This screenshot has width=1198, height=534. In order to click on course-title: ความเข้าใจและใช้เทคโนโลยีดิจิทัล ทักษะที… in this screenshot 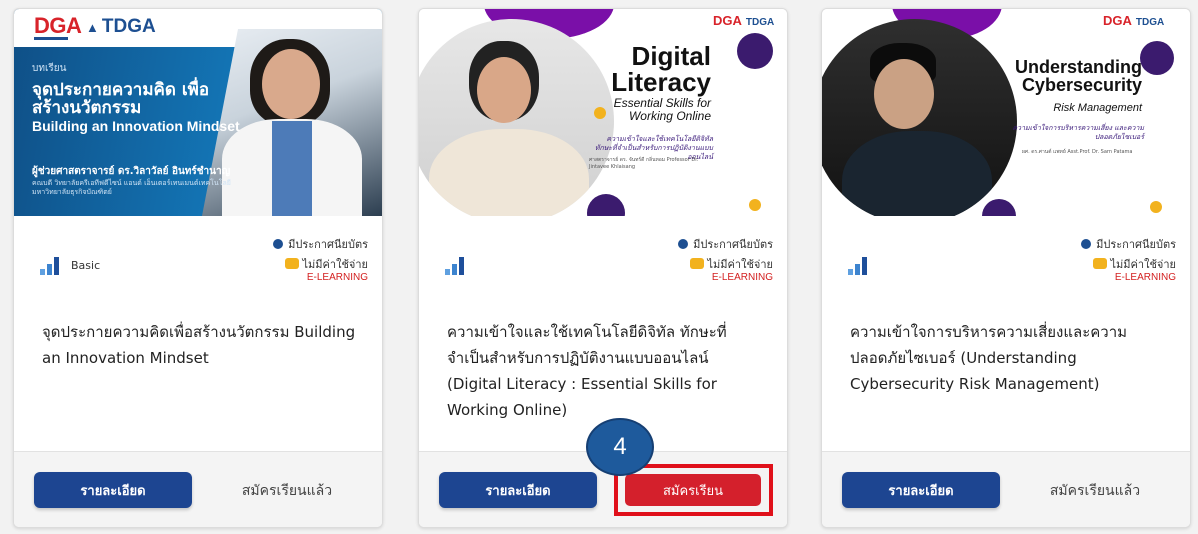, I will do `click(607, 371)`.